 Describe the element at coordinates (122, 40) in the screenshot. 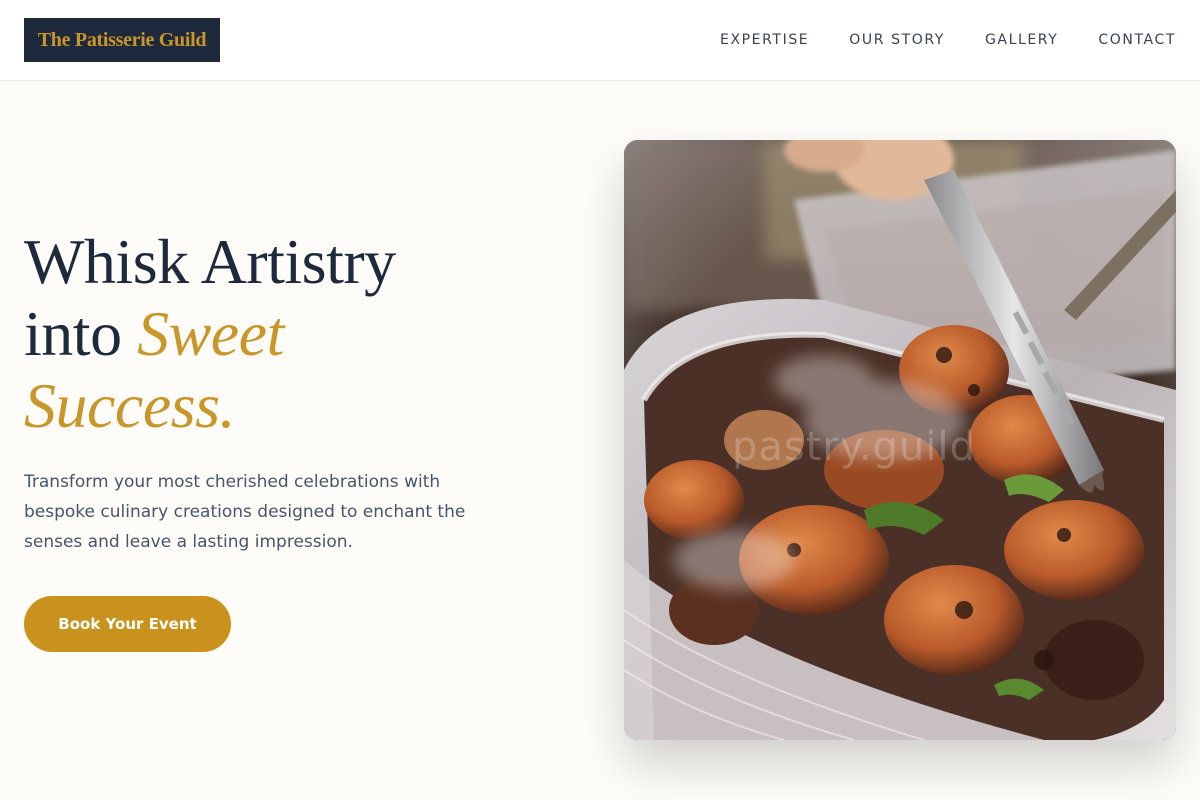

I see `brand-logo: The Patisserie Guild` at that location.